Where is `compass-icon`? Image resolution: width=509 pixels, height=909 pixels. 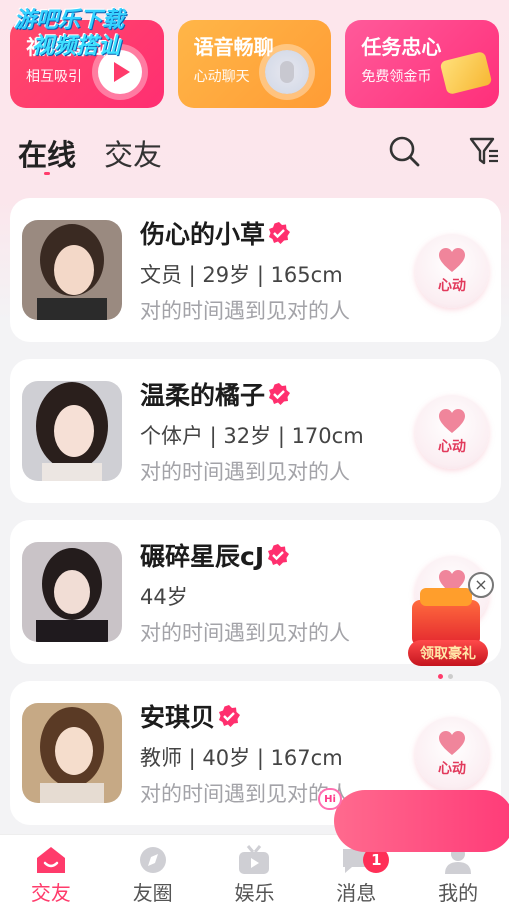 compass-icon is located at coordinates (152, 860).